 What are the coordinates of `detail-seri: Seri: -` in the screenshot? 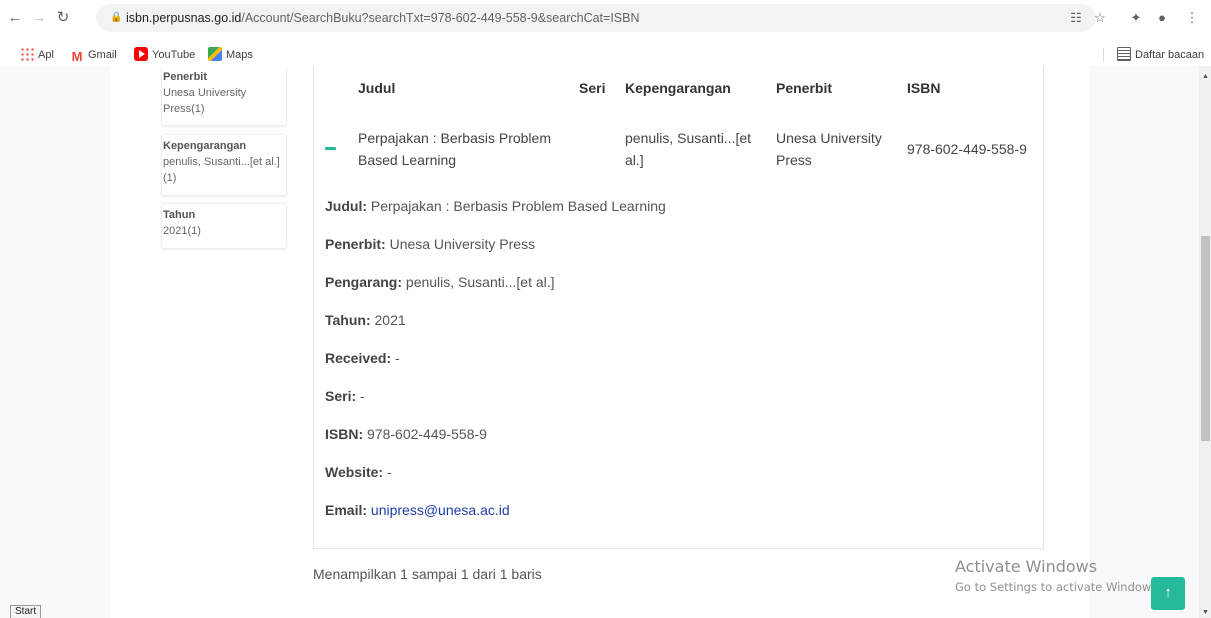 It's located at (345, 396).